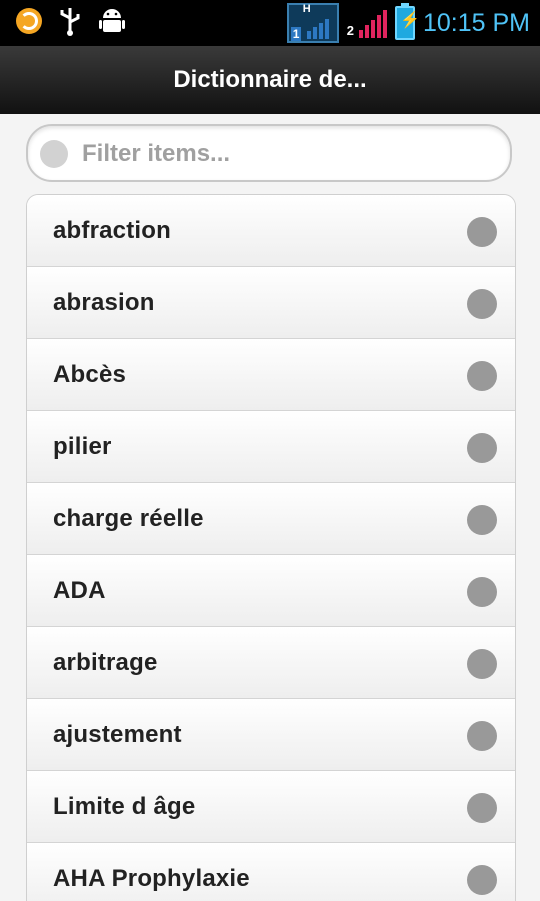  What do you see at coordinates (151, 878) in the screenshot?
I see `list-item-label: AHA Prophylaxie` at bounding box center [151, 878].